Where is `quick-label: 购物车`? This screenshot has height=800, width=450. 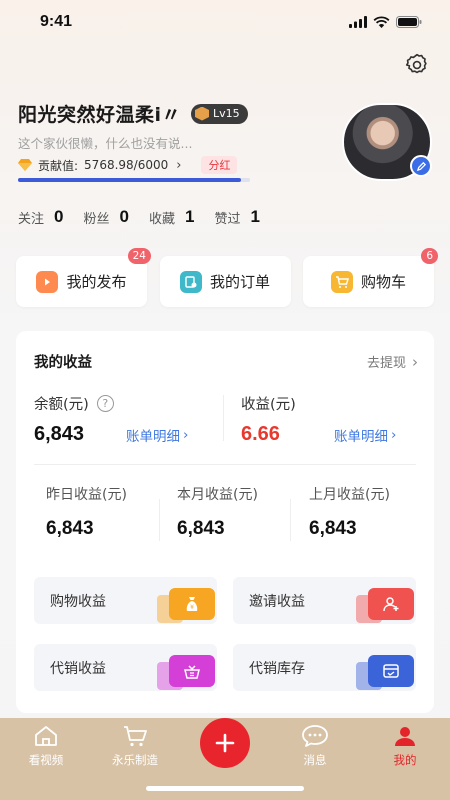
quick-label: 购物车 is located at coordinates (383, 282).